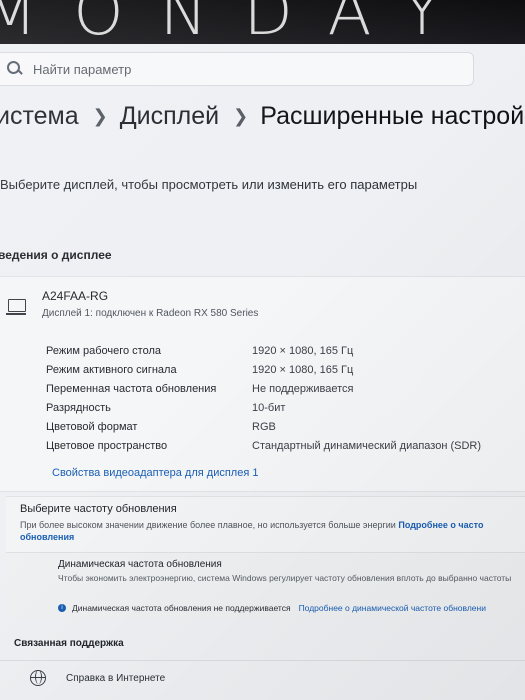  What do you see at coordinates (111, 369) in the screenshot?
I see `property-label: Режим активного сигнала` at bounding box center [111, 369].